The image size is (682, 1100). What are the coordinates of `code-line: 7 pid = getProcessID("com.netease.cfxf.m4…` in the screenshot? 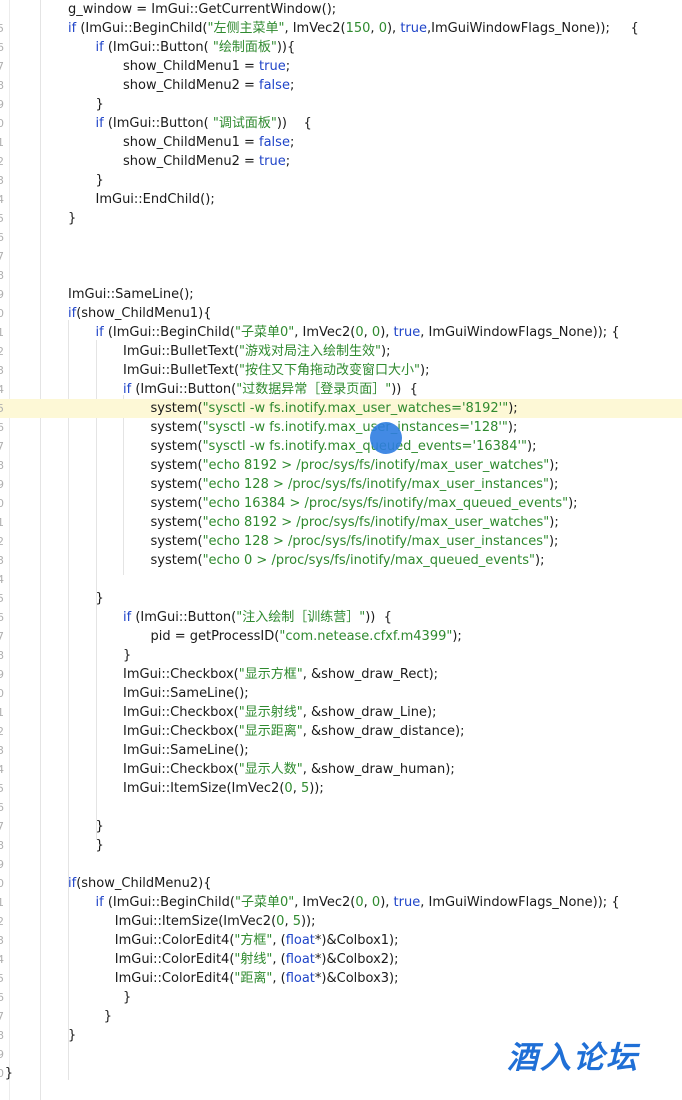 It's located at (341, 636).